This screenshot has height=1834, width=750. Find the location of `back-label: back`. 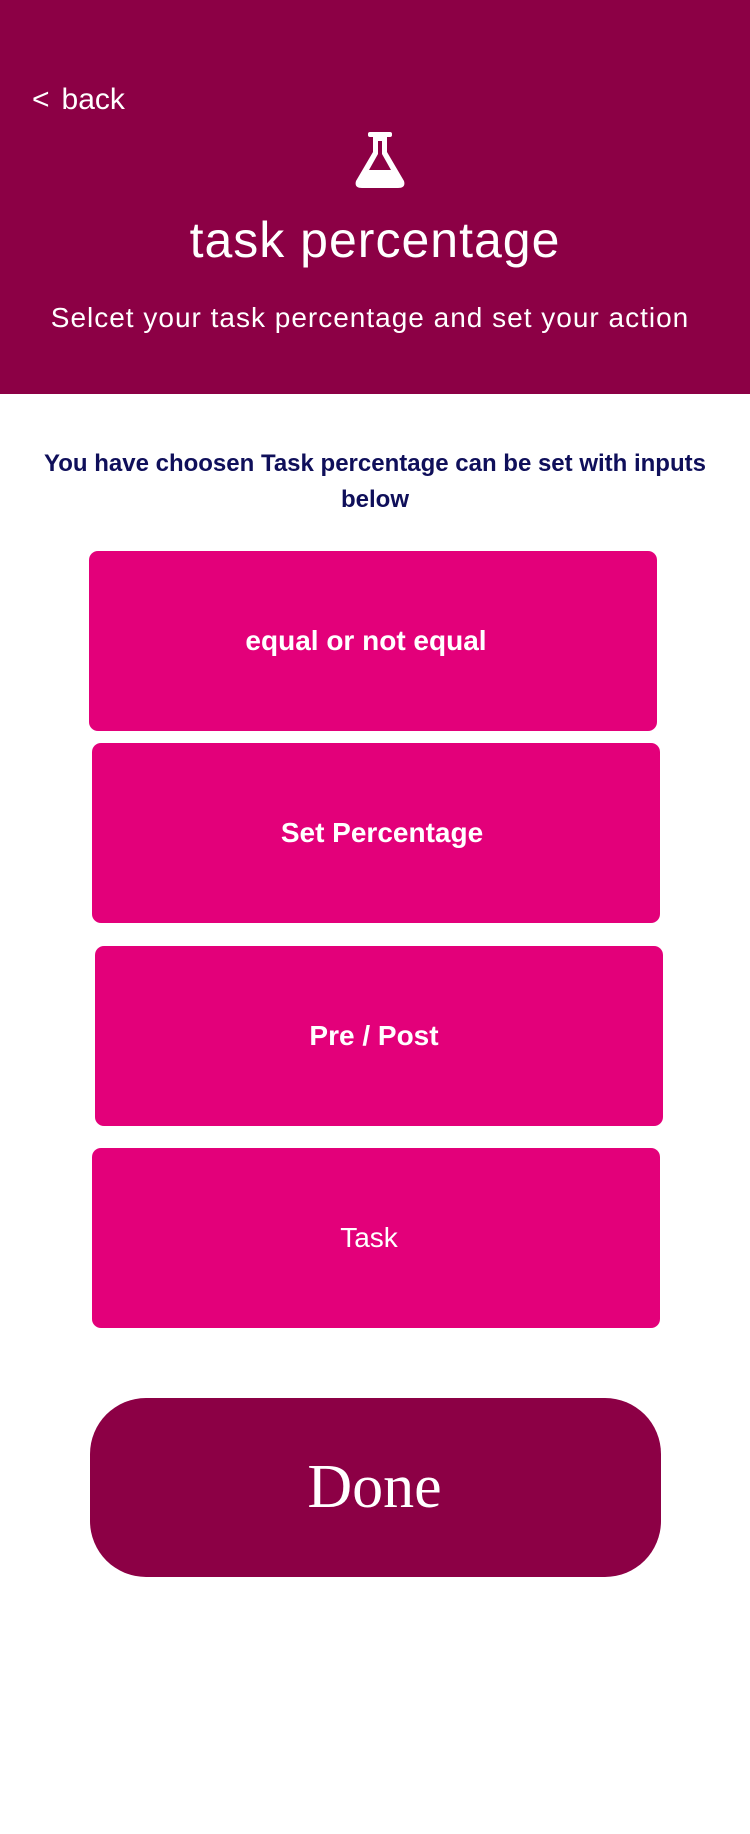

back-label: back is located at coordinates (93, 99).